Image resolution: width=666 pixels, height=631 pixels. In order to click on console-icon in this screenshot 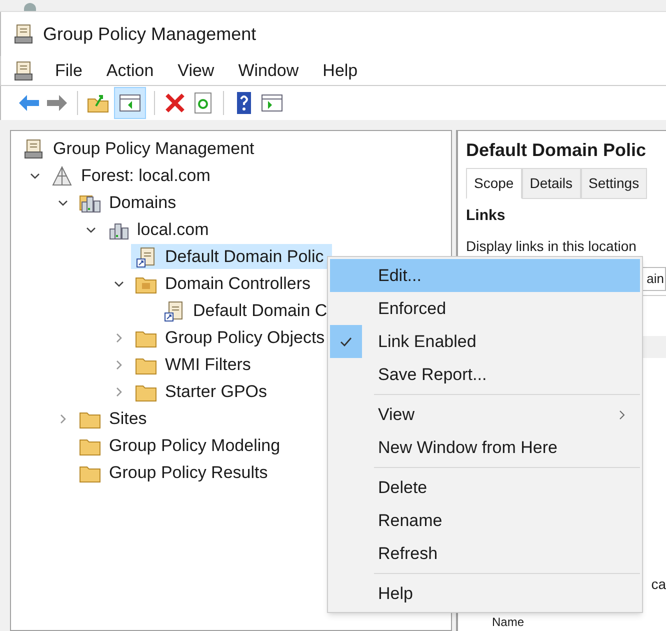, I will do `click(34, 149)`.